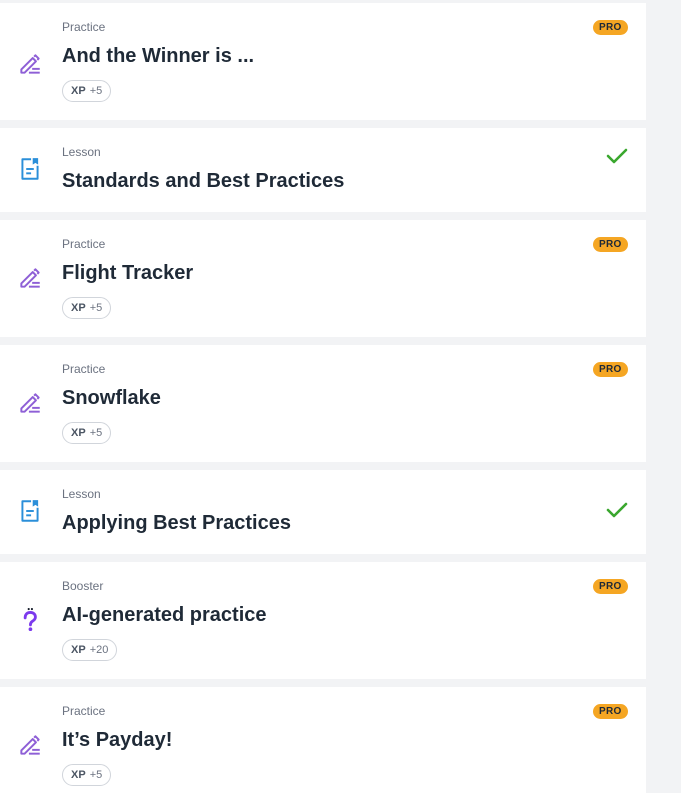  What do you see at coordinates (30, 619) in the screenshot?
I see `question-icon` at bounding box center [30, 619].